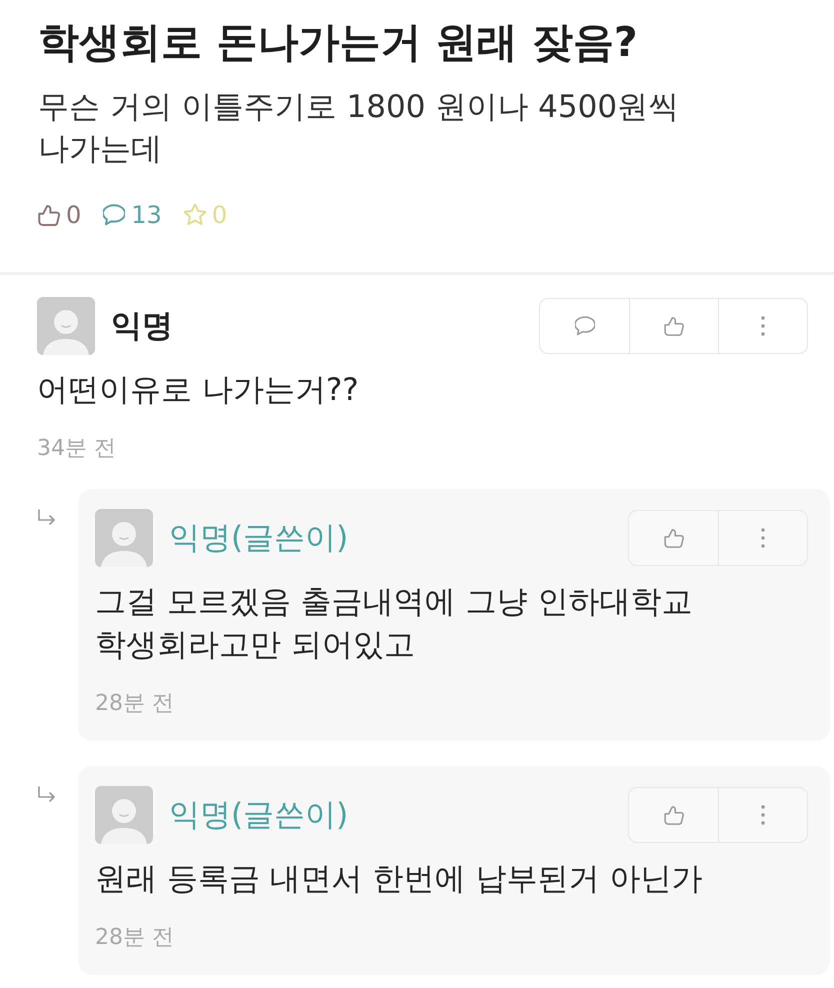  What do you see at coordinates (198, 390) in the screenshot?
I see `comment-text: 어떤이유로 나가는거??` at bounding box center [198, 390].